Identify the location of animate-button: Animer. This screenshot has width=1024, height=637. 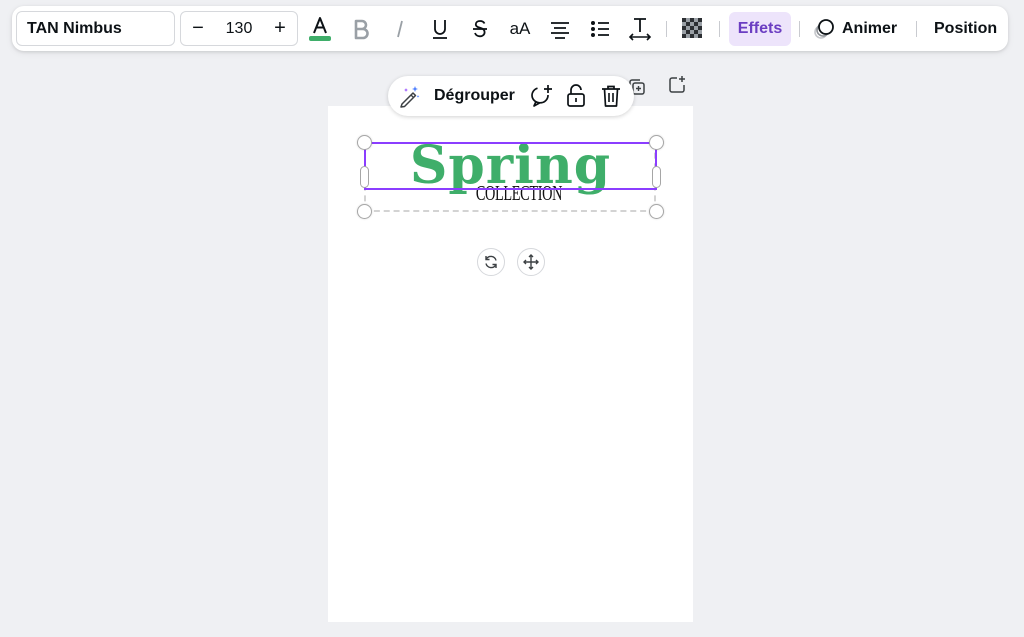
(854, 29).